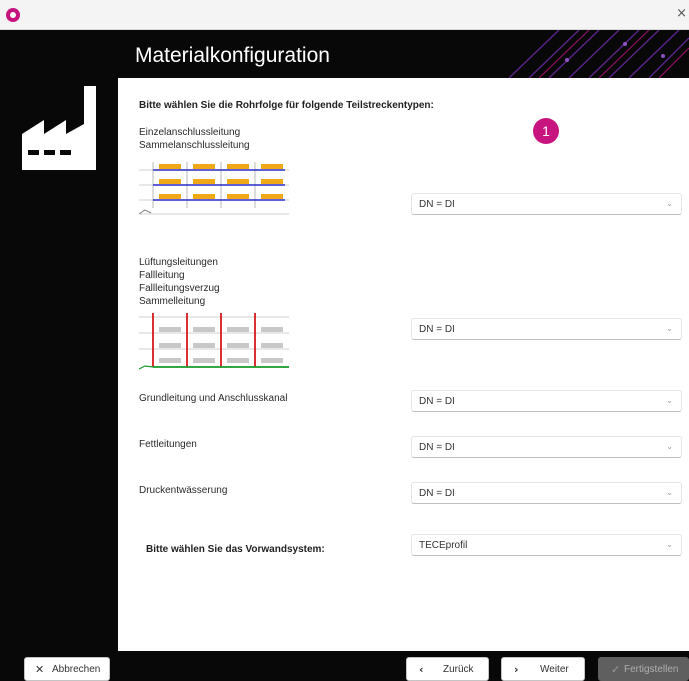  I want to click on window-titlebar: ×, so click(344, 15).